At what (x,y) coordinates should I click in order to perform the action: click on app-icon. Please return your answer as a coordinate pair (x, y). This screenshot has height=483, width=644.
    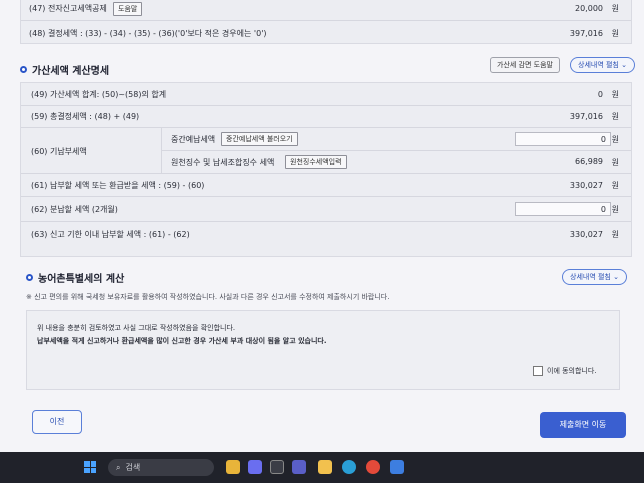
    Looking at the image, I should click on (397, 467).